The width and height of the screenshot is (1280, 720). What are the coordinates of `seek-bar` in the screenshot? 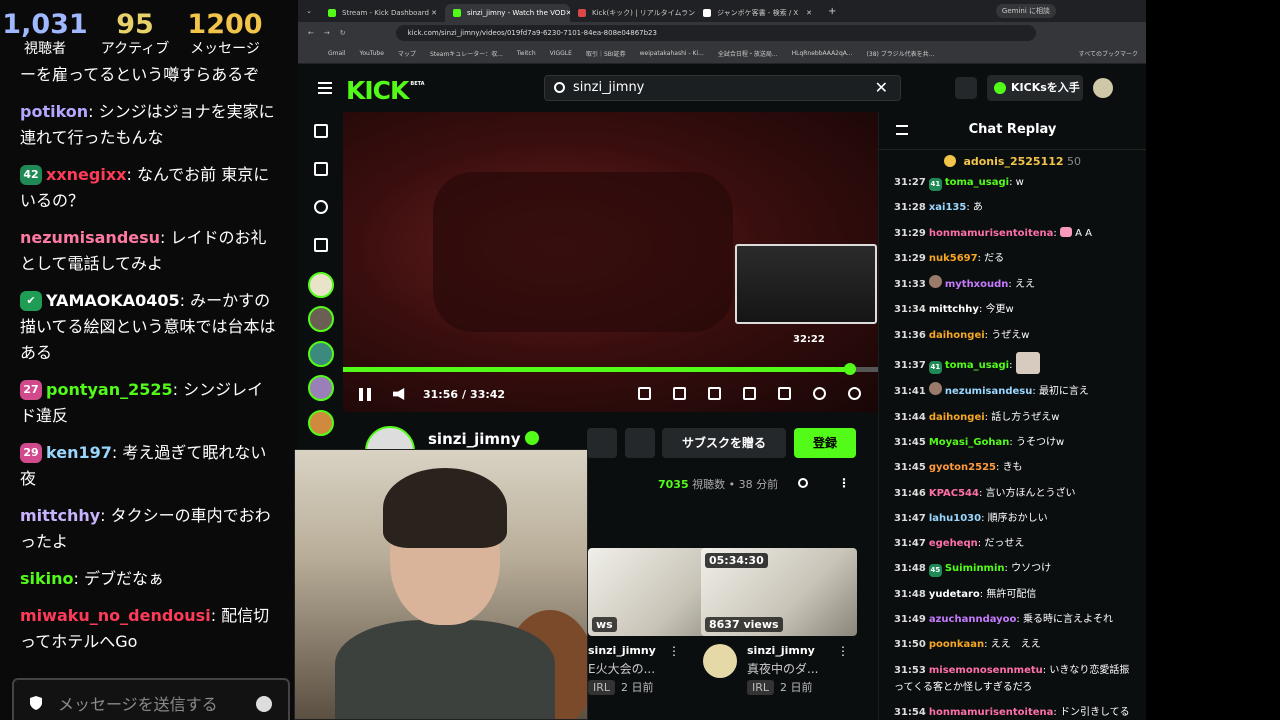 It's located at (610, 369).